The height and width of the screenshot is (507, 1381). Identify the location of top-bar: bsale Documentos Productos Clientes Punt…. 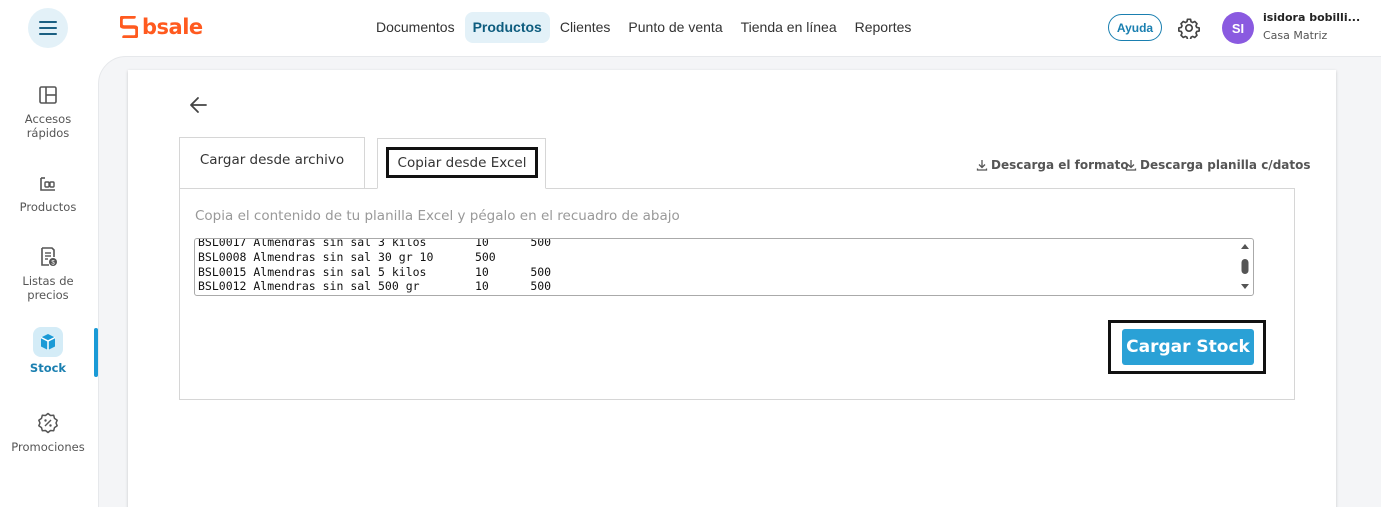
(690, 28).